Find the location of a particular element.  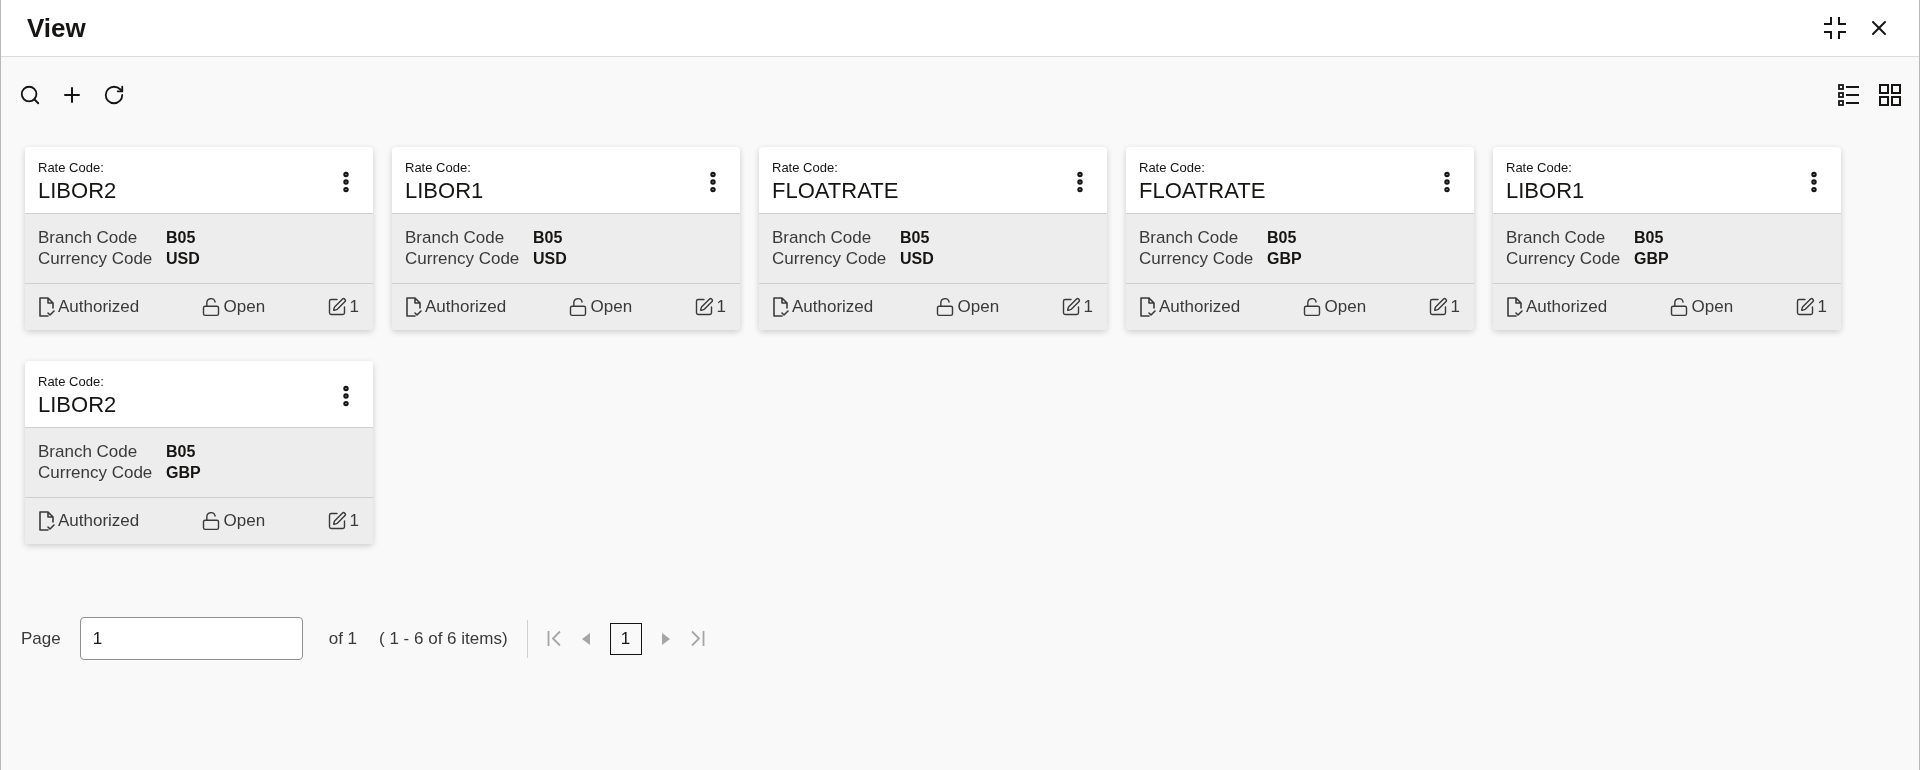

page-number-button: 1 is located at coordinates (625, 638).